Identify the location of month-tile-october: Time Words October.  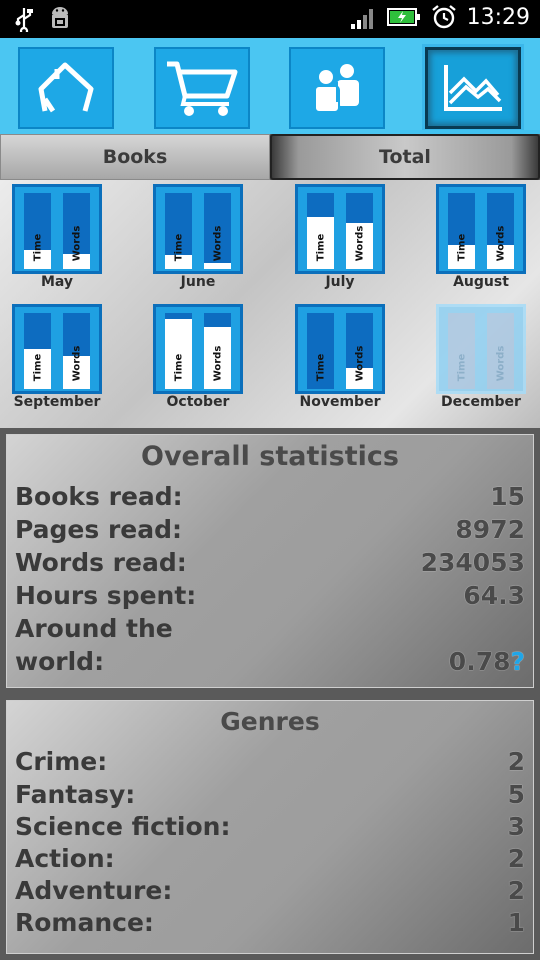
(198, 360).